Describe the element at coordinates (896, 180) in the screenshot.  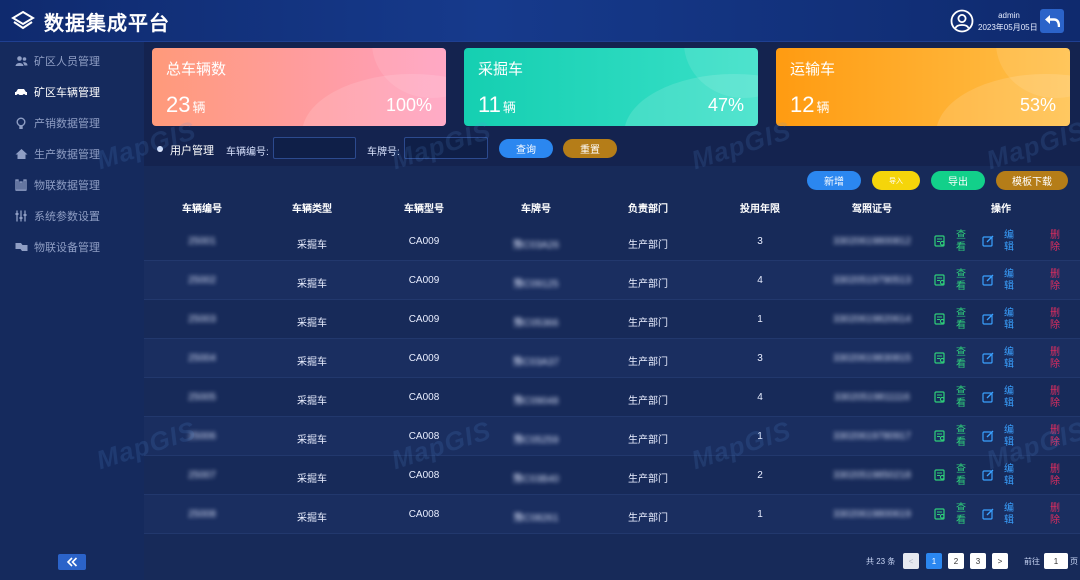
I see `import-button: 导入` at that location.